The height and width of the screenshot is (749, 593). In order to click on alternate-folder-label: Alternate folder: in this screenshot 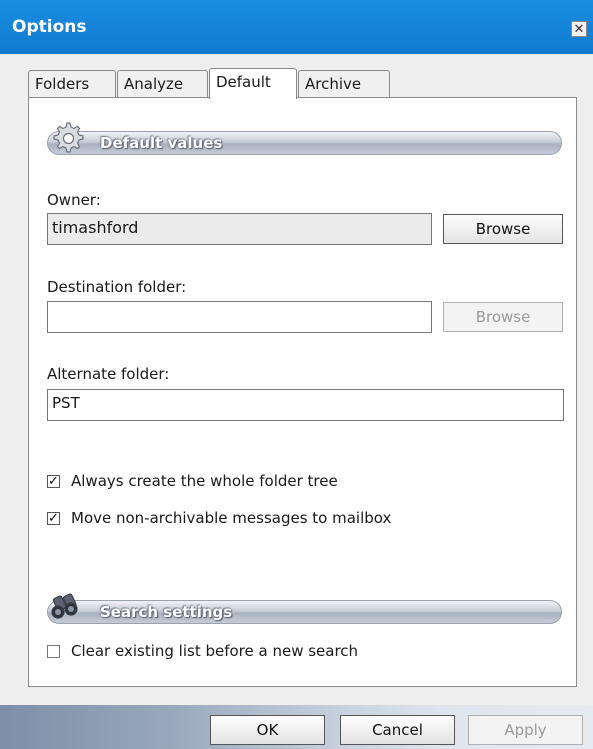, I will do `click(108, 374)`.